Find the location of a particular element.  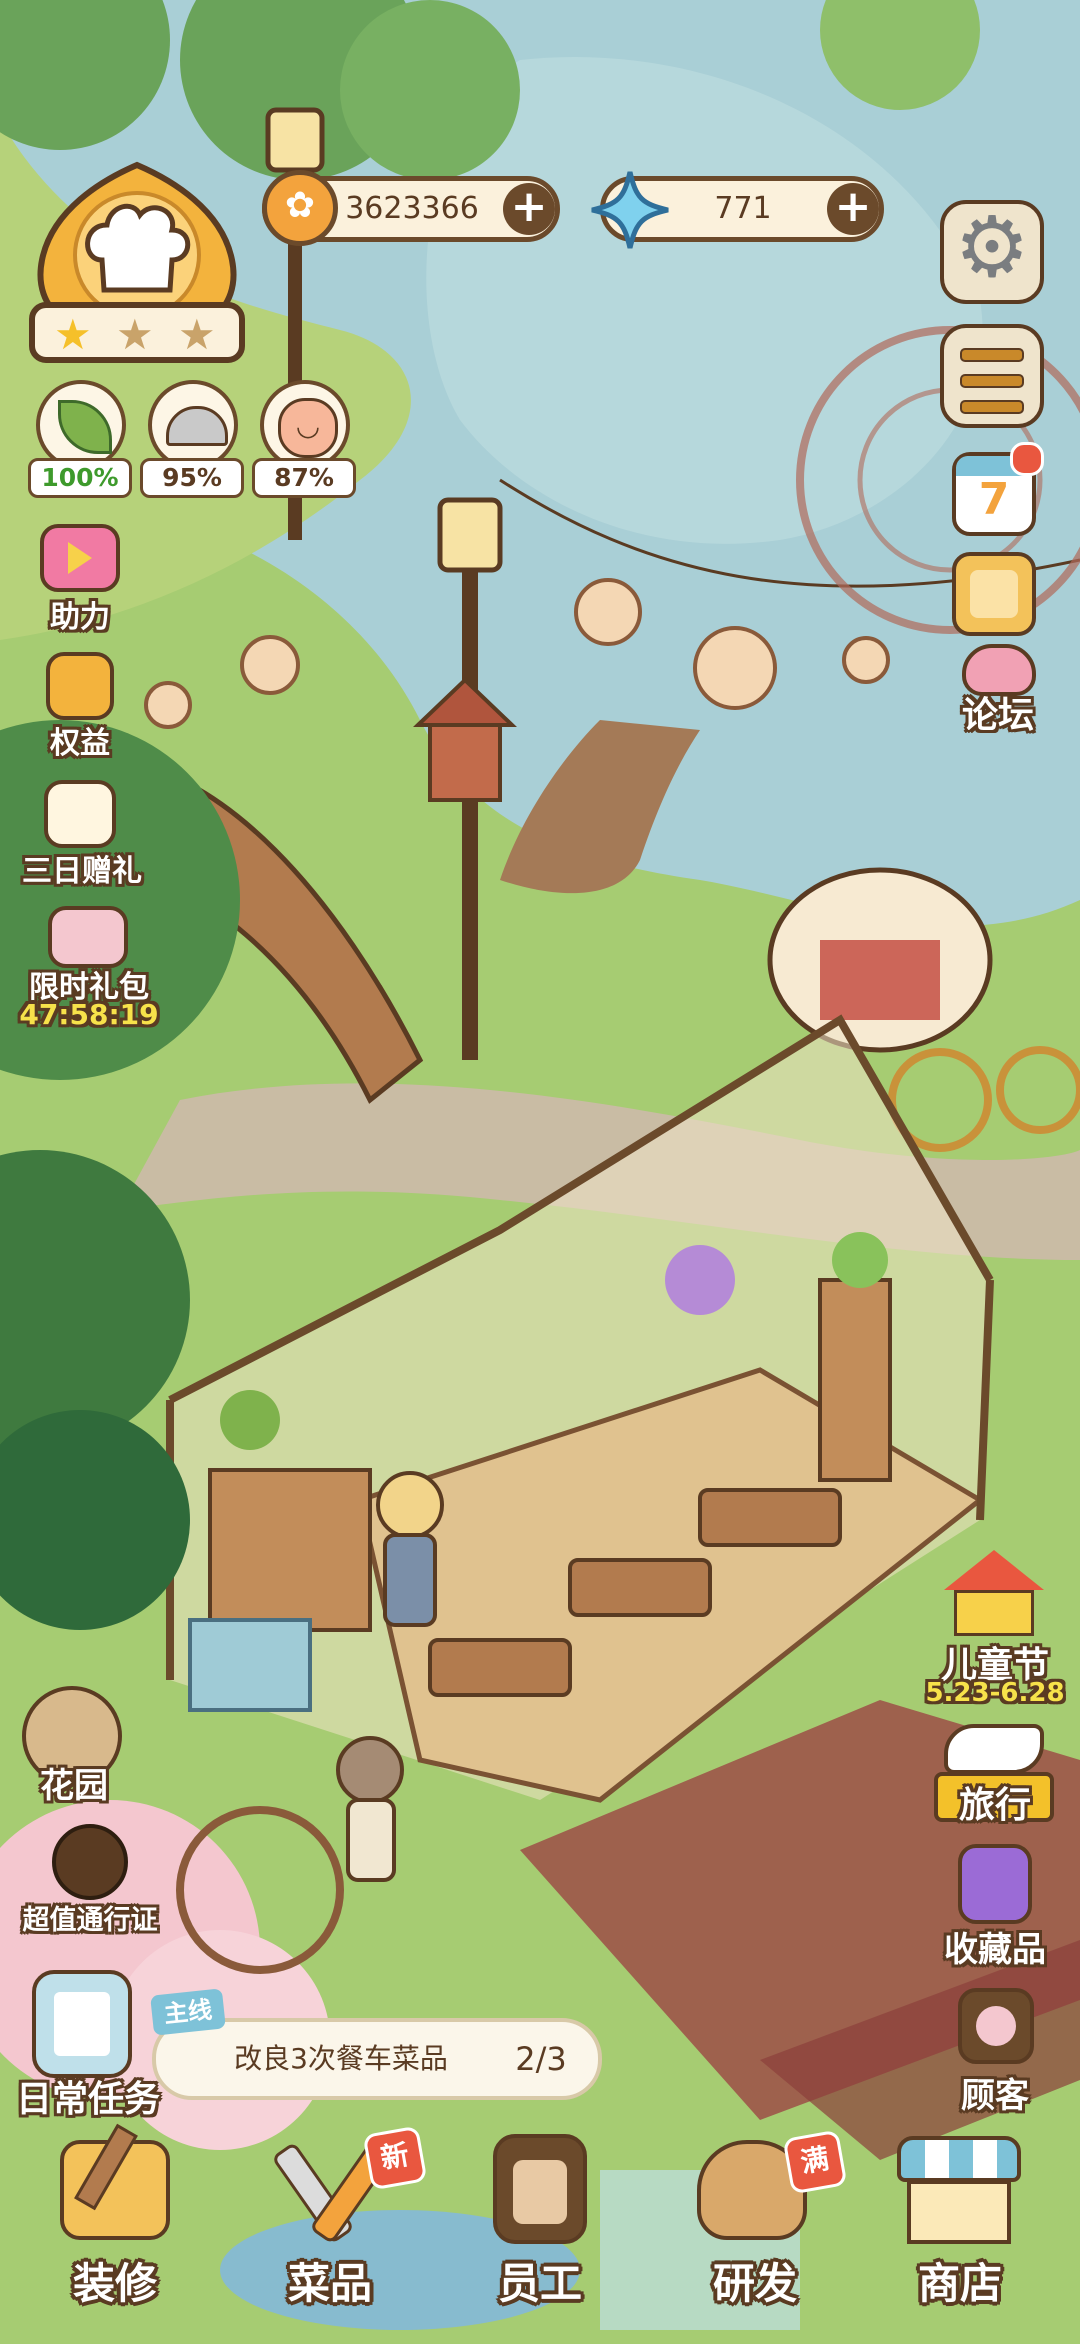

gift-shop-icon is located at coordinates (88, 937).